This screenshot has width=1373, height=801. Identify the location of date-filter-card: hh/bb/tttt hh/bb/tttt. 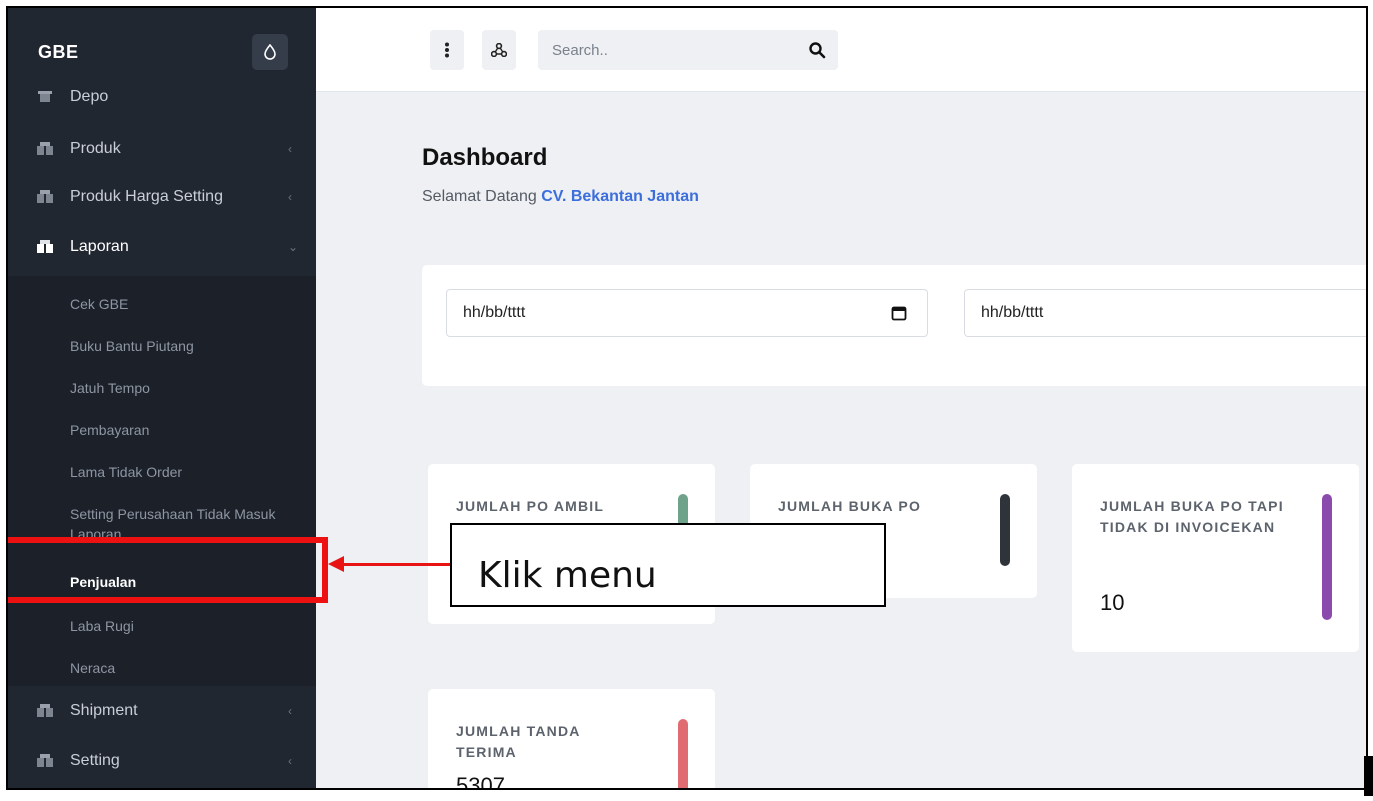
(894, 325).